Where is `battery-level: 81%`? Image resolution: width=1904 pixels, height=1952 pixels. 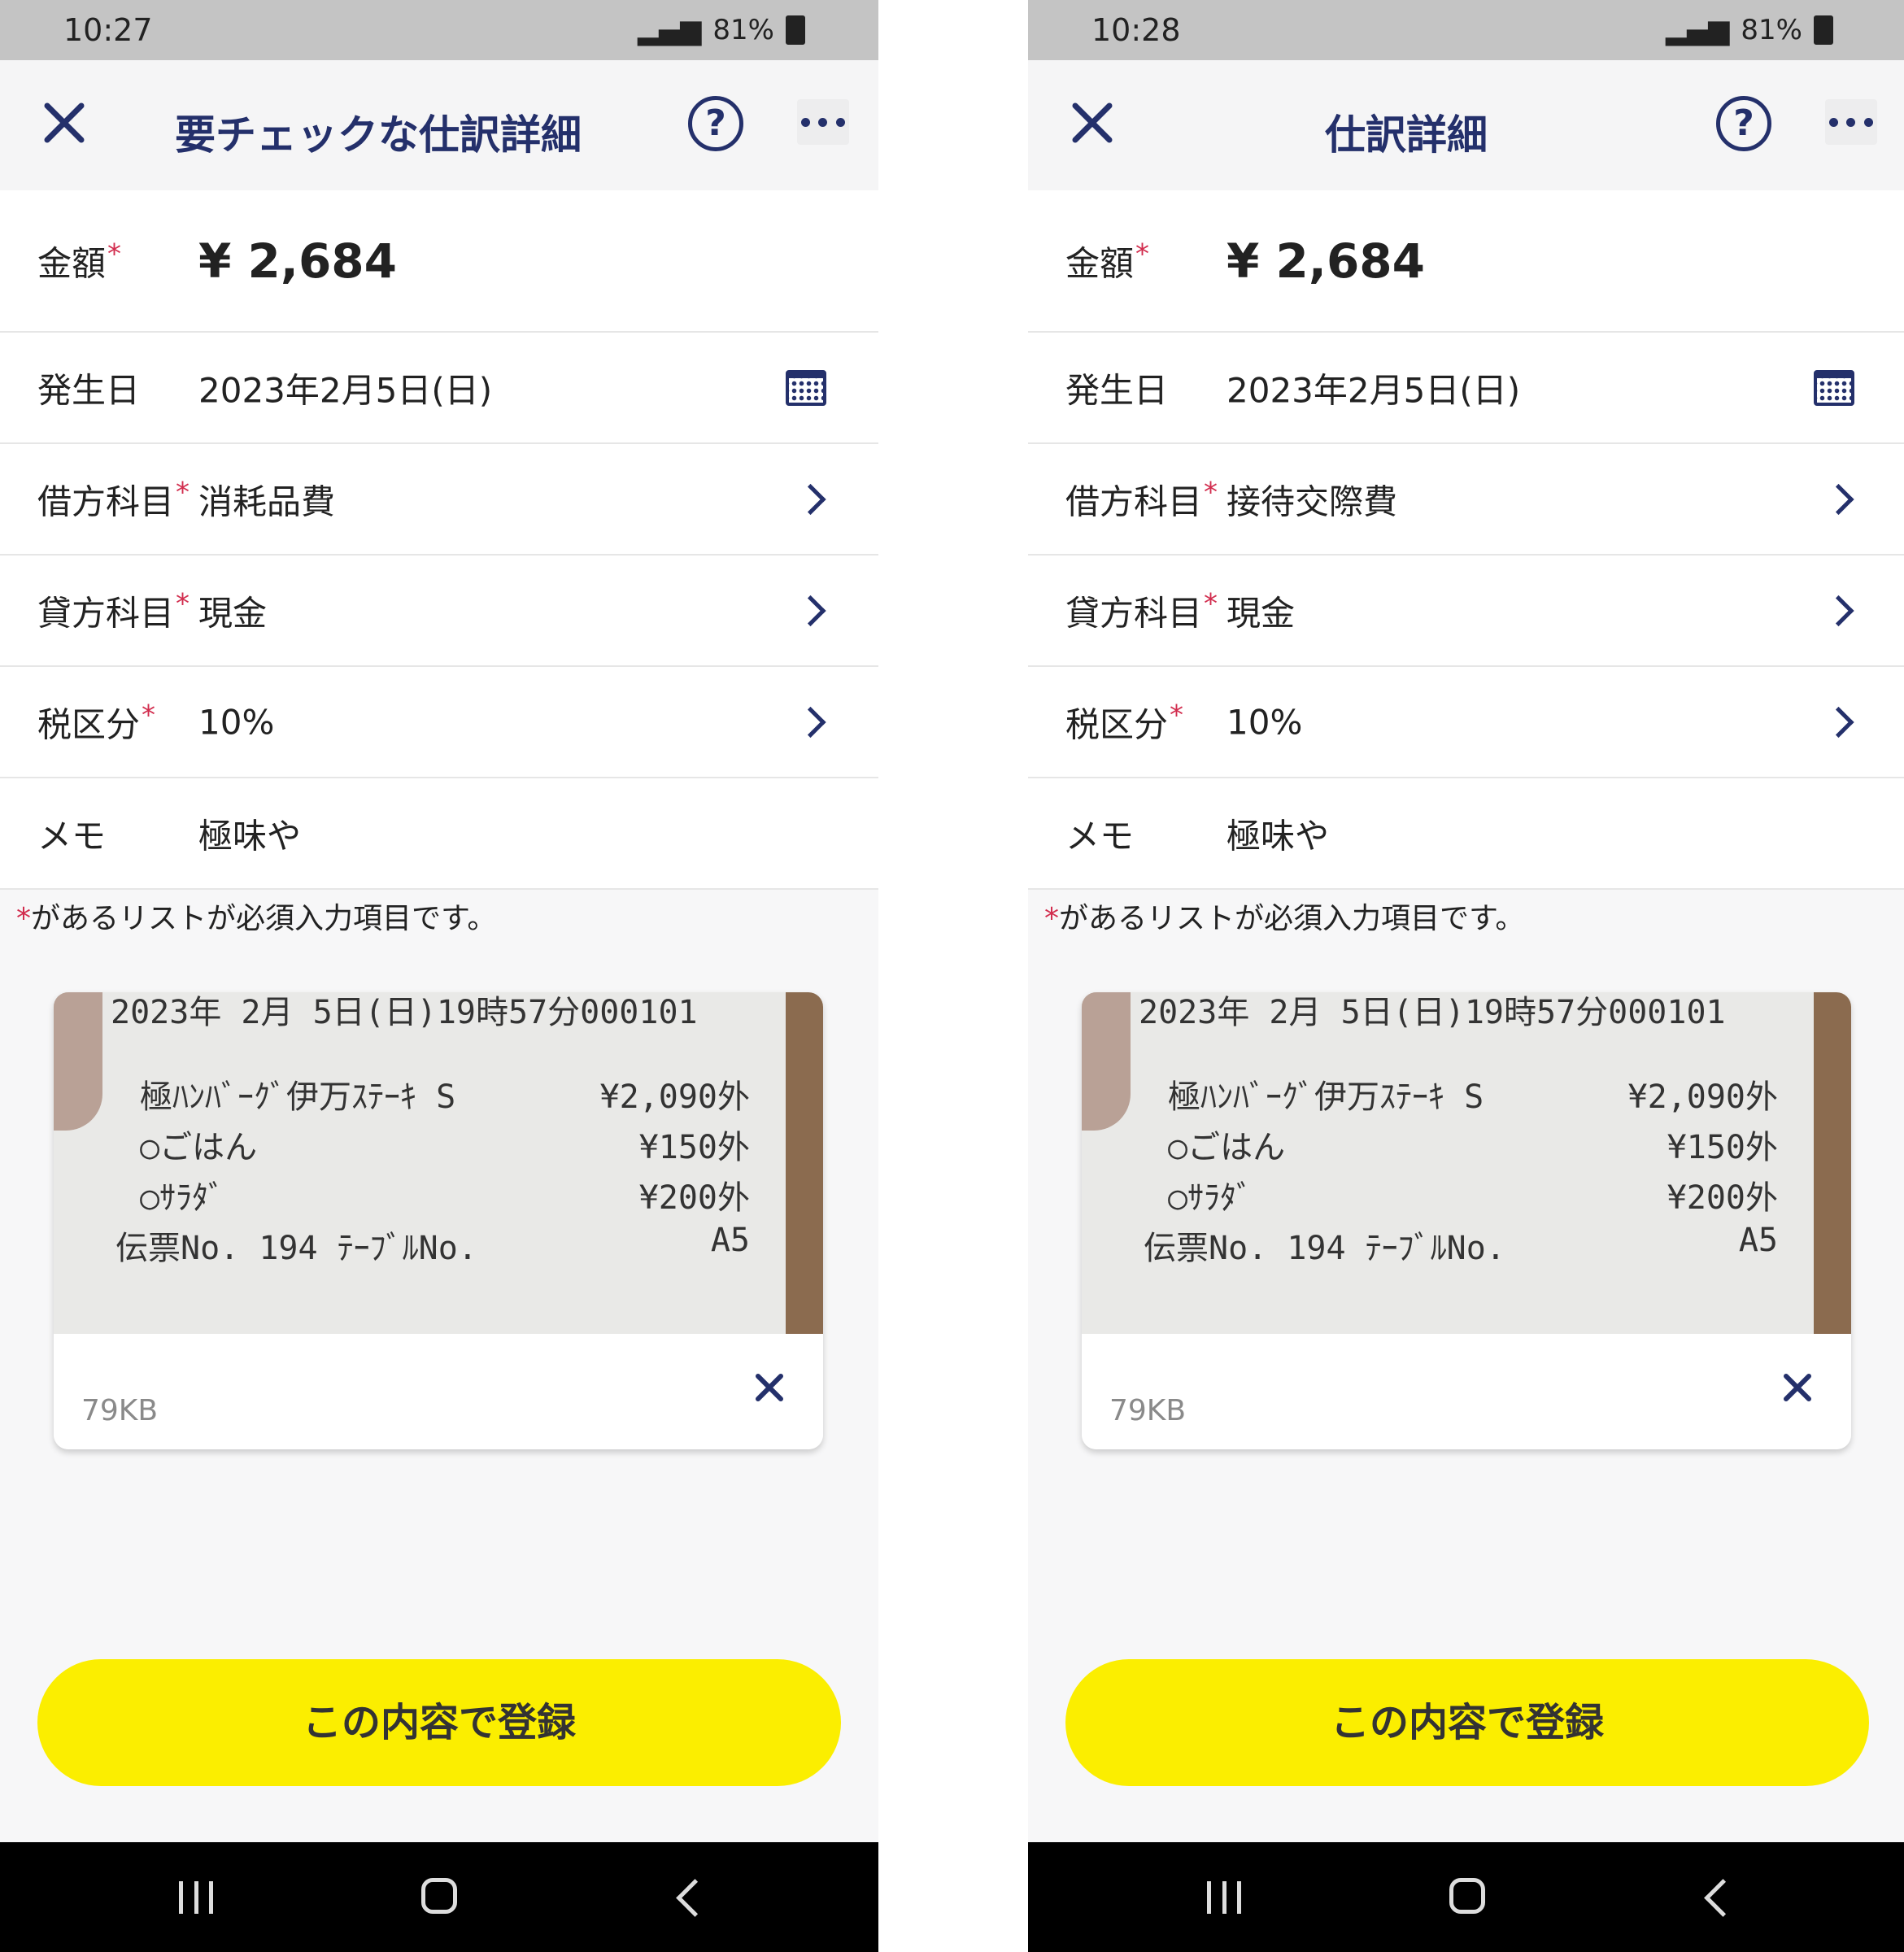 battery-level: 81% is located at coordinates (743, 30).